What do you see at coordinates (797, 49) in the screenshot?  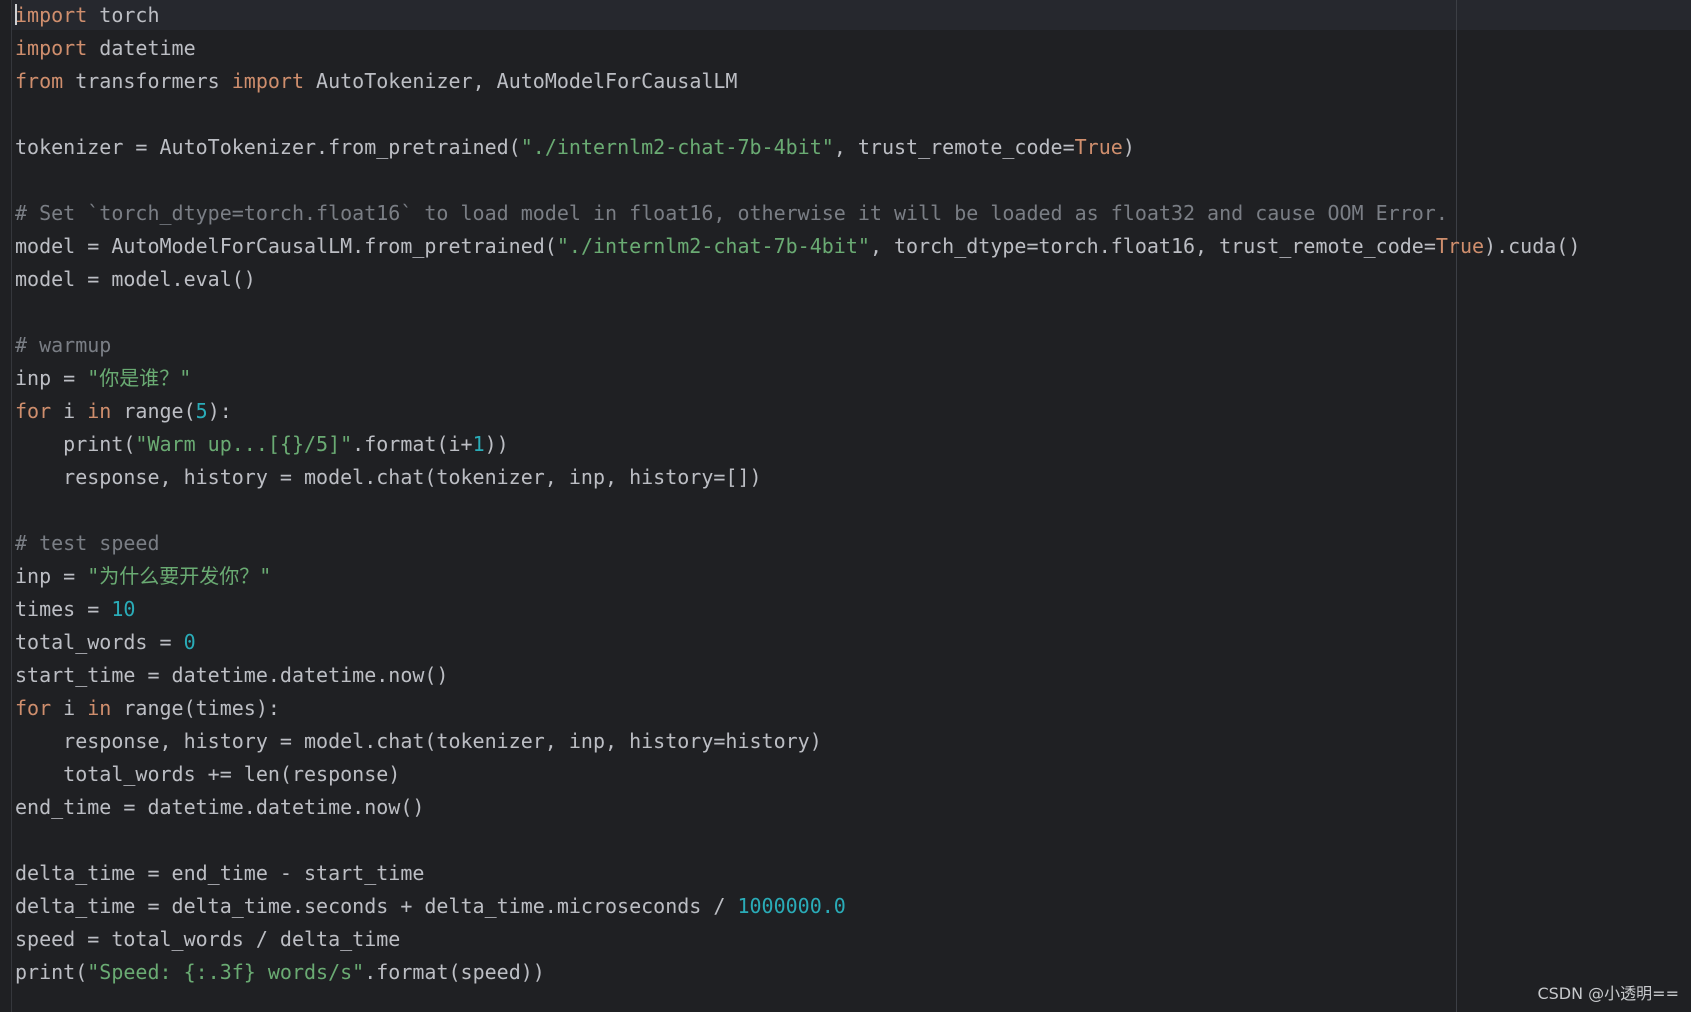 I see `code-line: import datetime` at bounding box center [797, 49].